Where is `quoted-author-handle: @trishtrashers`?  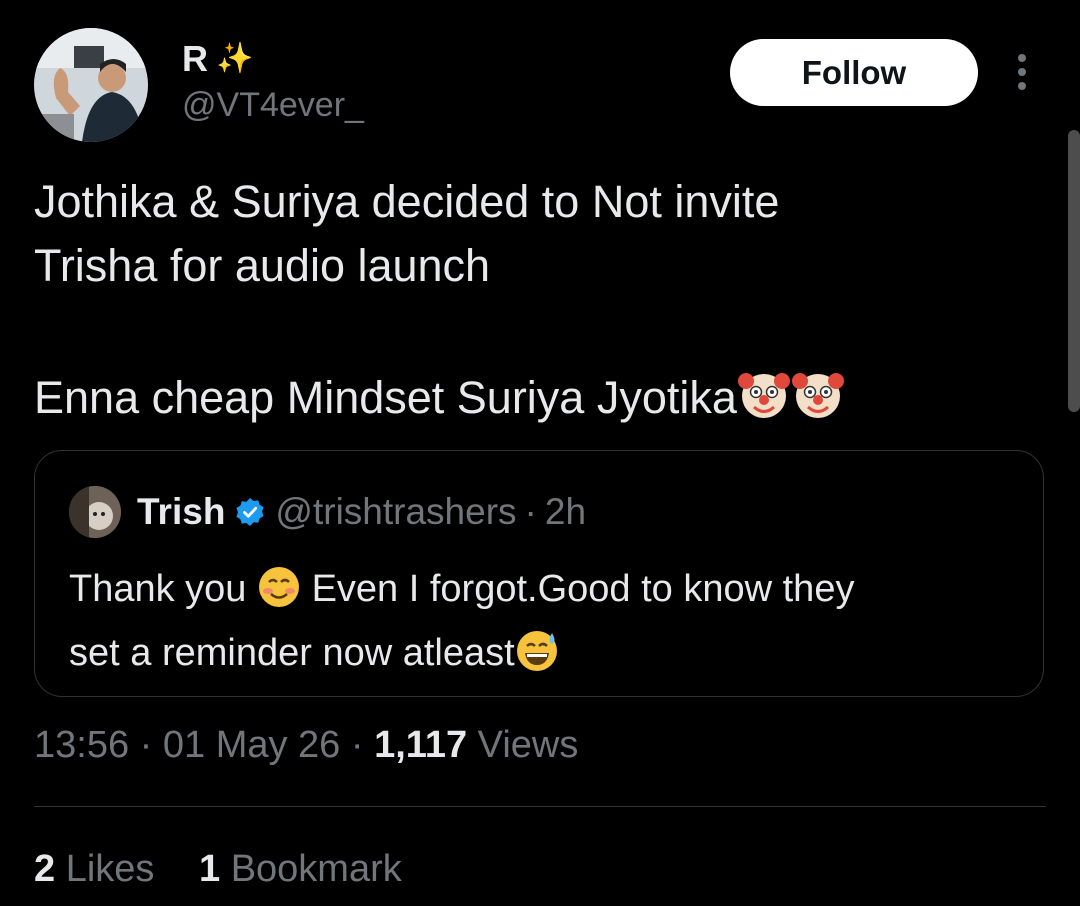
quoted-author-handle: @trishtrashers is located at coordinates (395, 512).